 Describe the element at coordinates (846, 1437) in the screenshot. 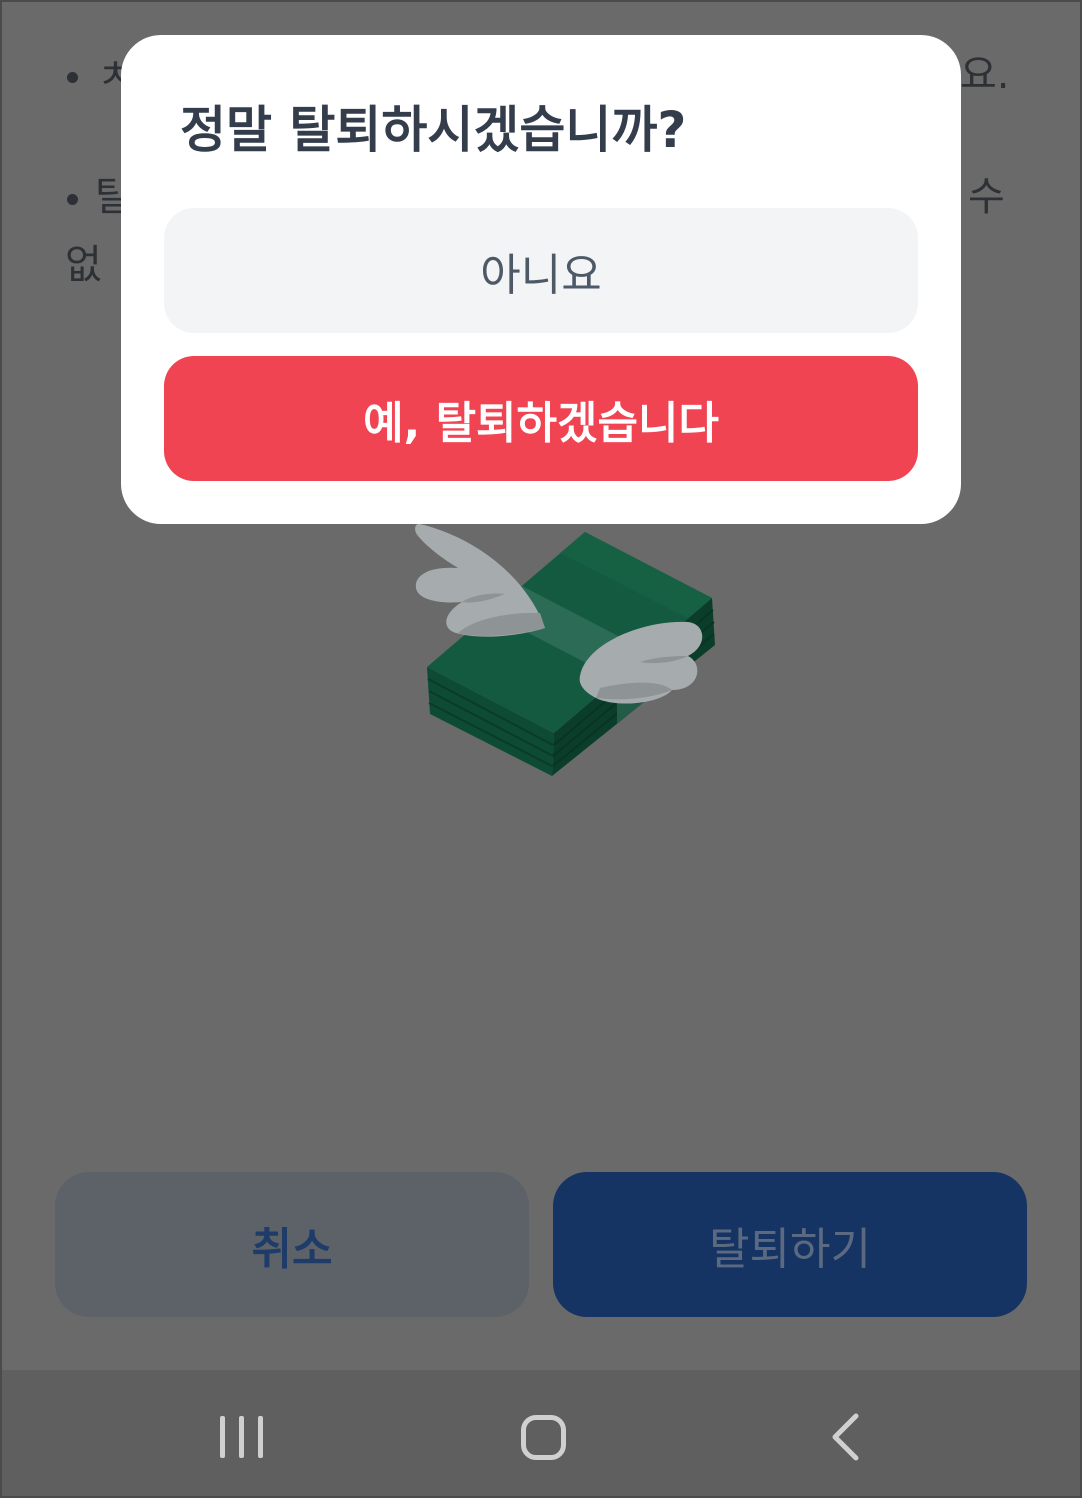

I see `back-icon` at that location.